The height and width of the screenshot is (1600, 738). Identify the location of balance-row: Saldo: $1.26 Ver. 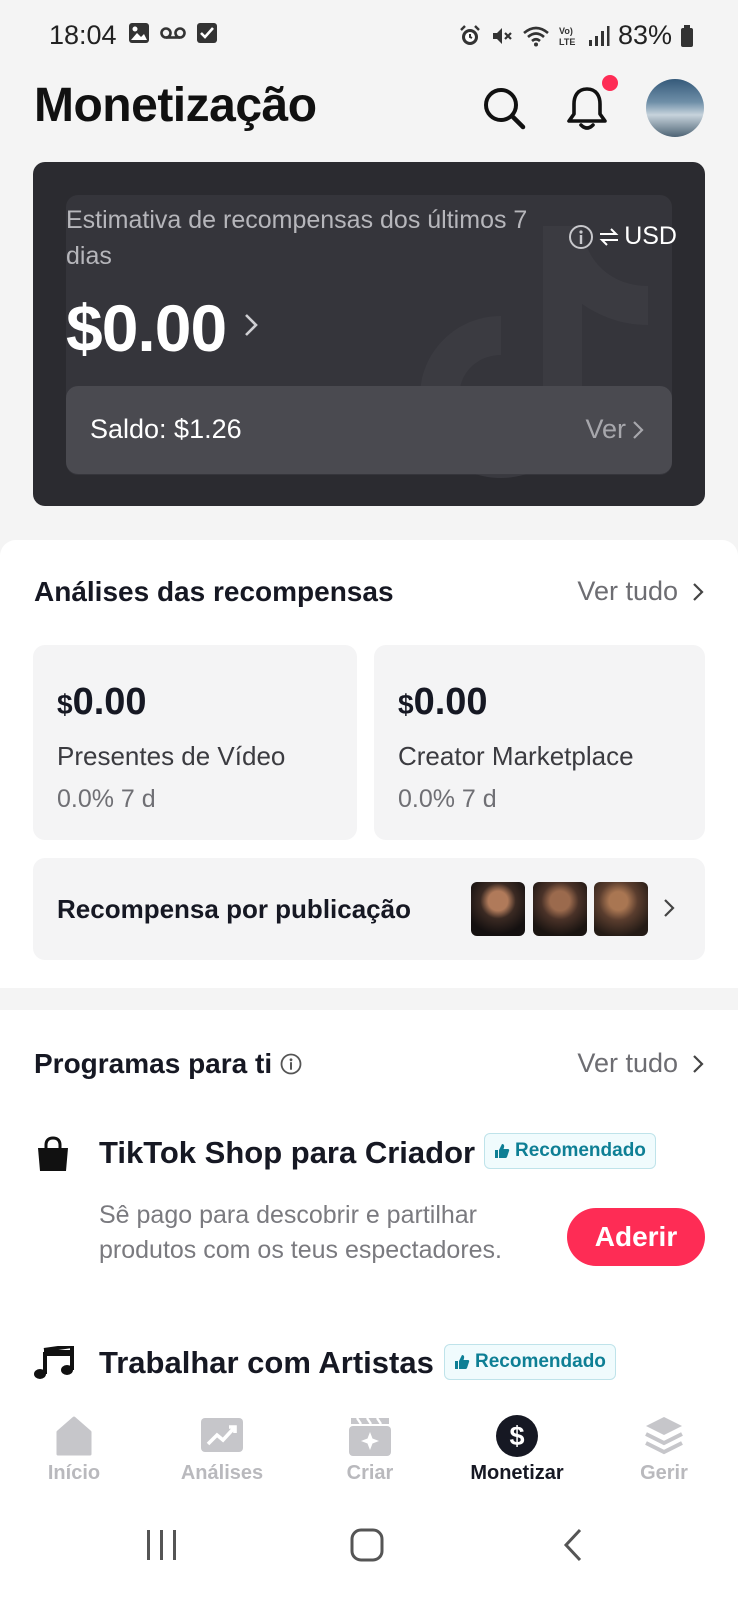
(369, 430).